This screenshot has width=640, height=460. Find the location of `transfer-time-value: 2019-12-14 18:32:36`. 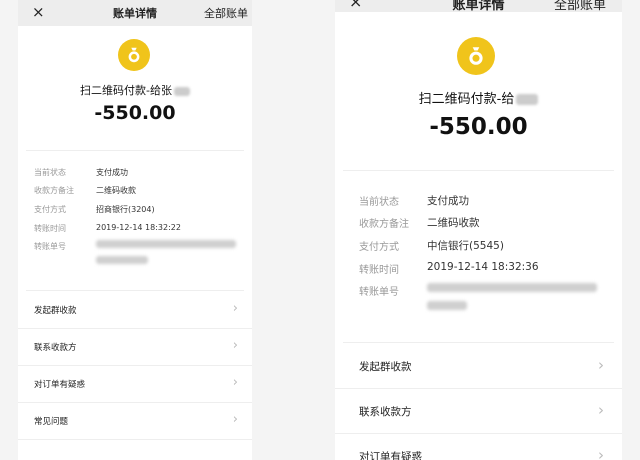

transfer-time-value: 2019-12-14 18:32:36 is located at coordinates (483, 267).